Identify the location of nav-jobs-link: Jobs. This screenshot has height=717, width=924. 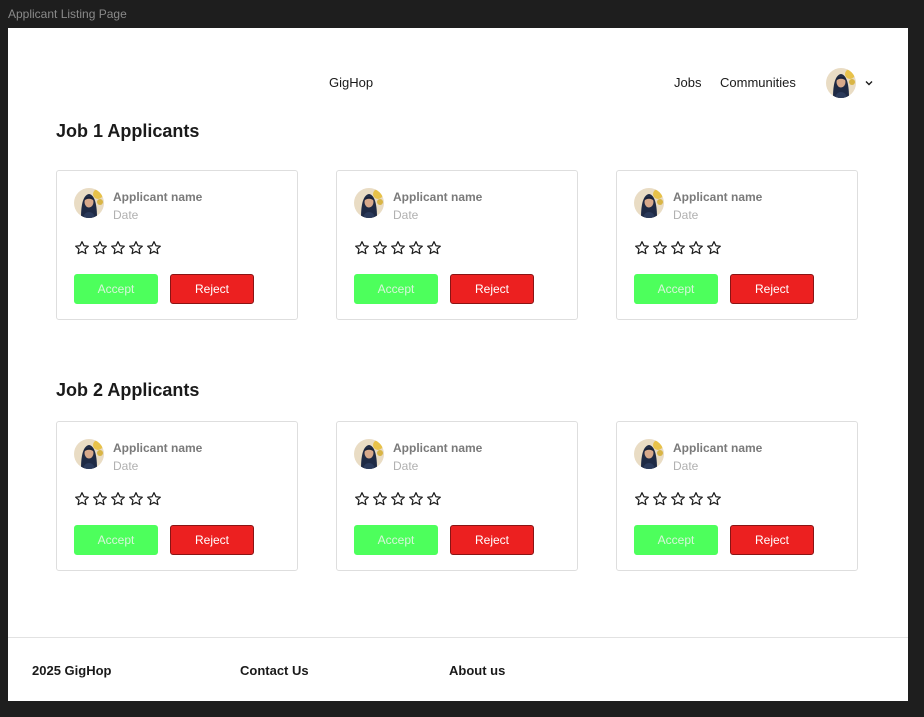
(687, 82).